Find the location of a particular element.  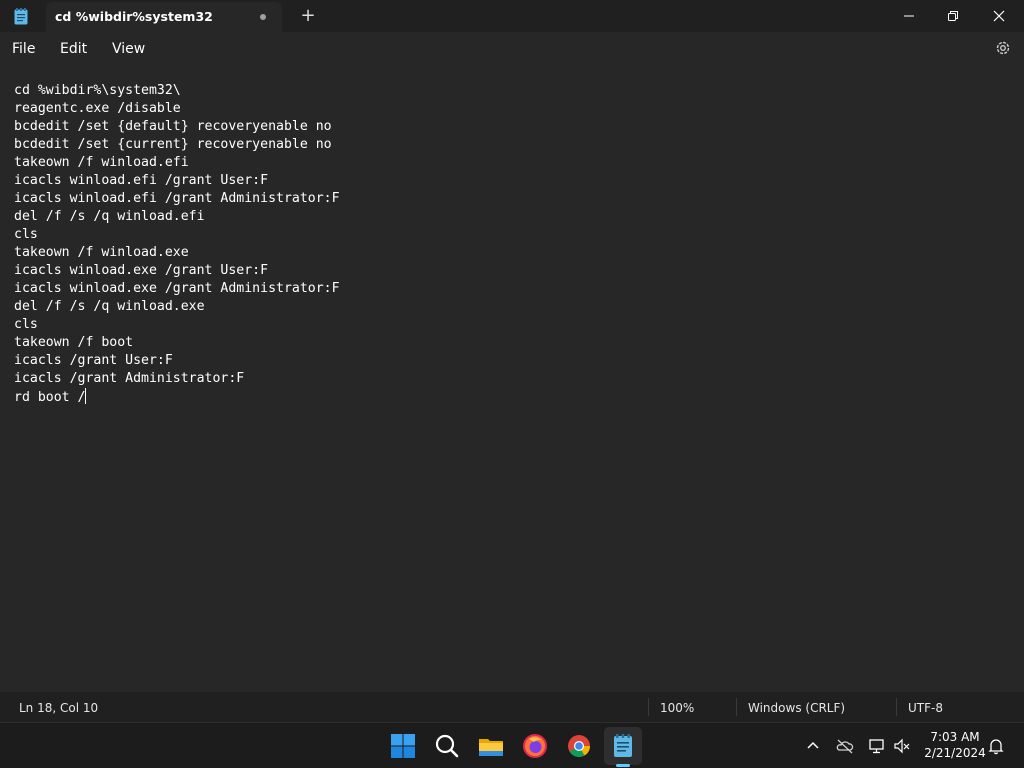

notepad-icon is located at coordinates (623, 746).